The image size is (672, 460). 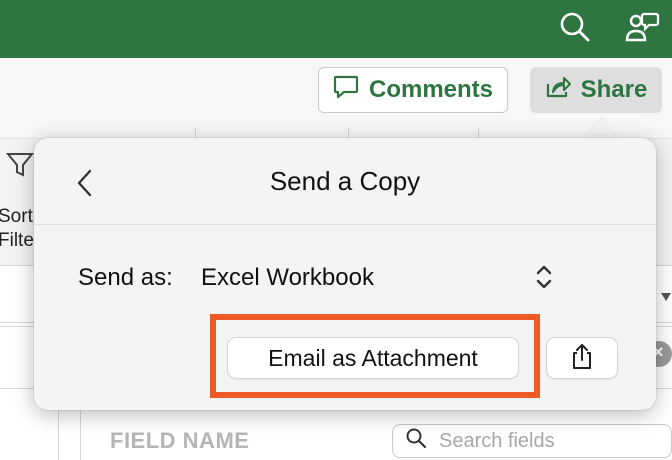 What do you see at coordinates (125, 277) in the screenshot?
I see `send-as-label: Send as:` at bounding box center [125, 277].